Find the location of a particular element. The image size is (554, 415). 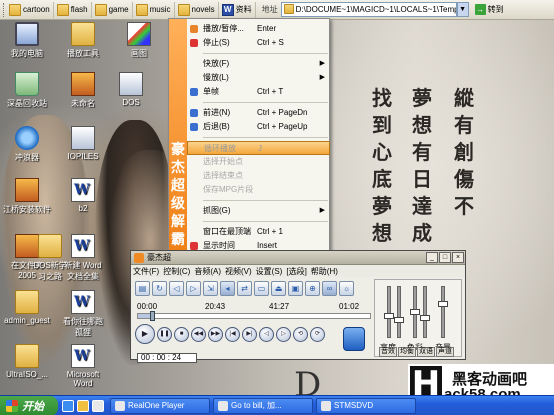

prev-chapter-icon: ◁ is located at coordinates (176, 288).